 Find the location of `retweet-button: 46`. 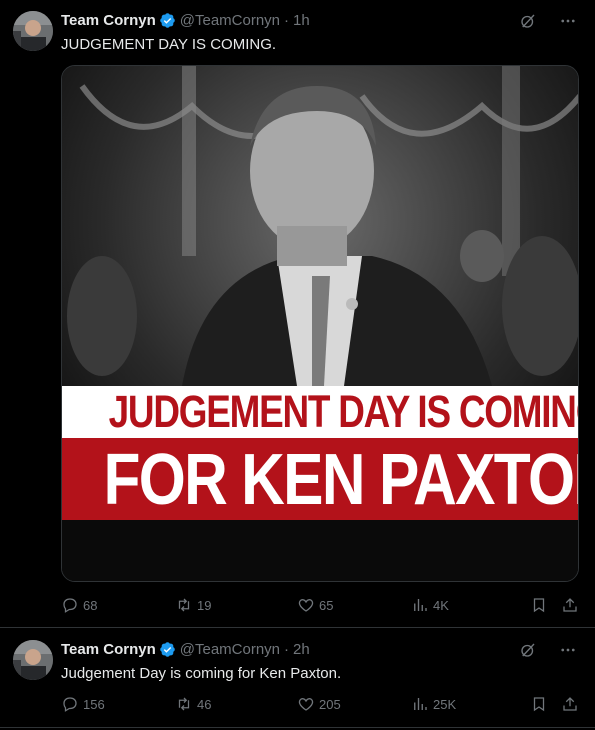

retweet-button: 46 is located at coordinates (193, 704).